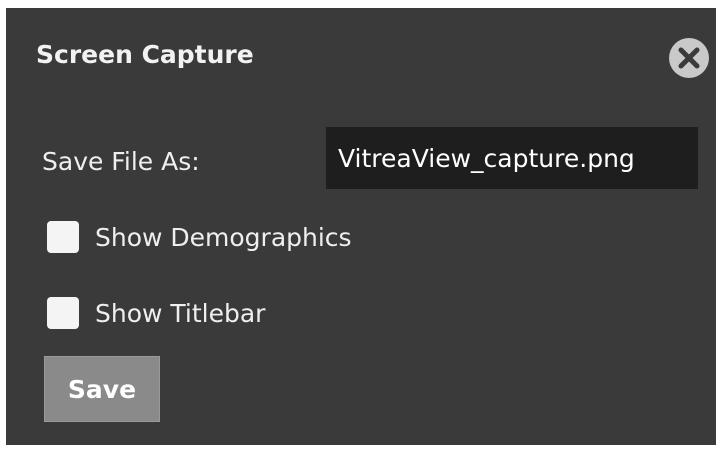 This screenshot has height=451, width=722. I want to click on show-demographics-label: Show Demographics, so click(223, 237).